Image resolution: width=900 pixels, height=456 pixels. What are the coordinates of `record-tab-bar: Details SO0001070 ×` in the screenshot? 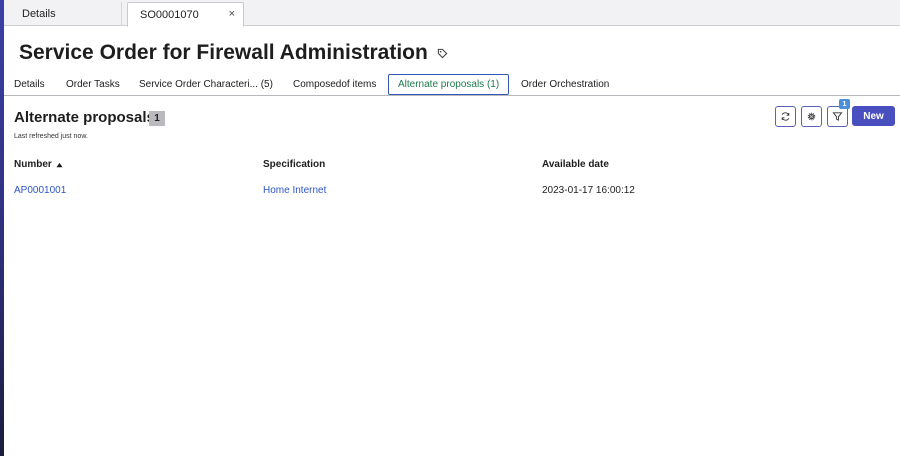 It's located at (452, 13).